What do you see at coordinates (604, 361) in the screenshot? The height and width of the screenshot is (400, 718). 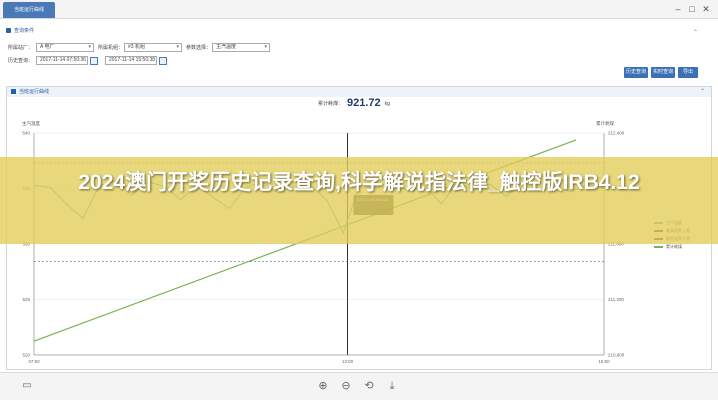 I see `x-tick: 15:50` at bounding box center [604, 361].